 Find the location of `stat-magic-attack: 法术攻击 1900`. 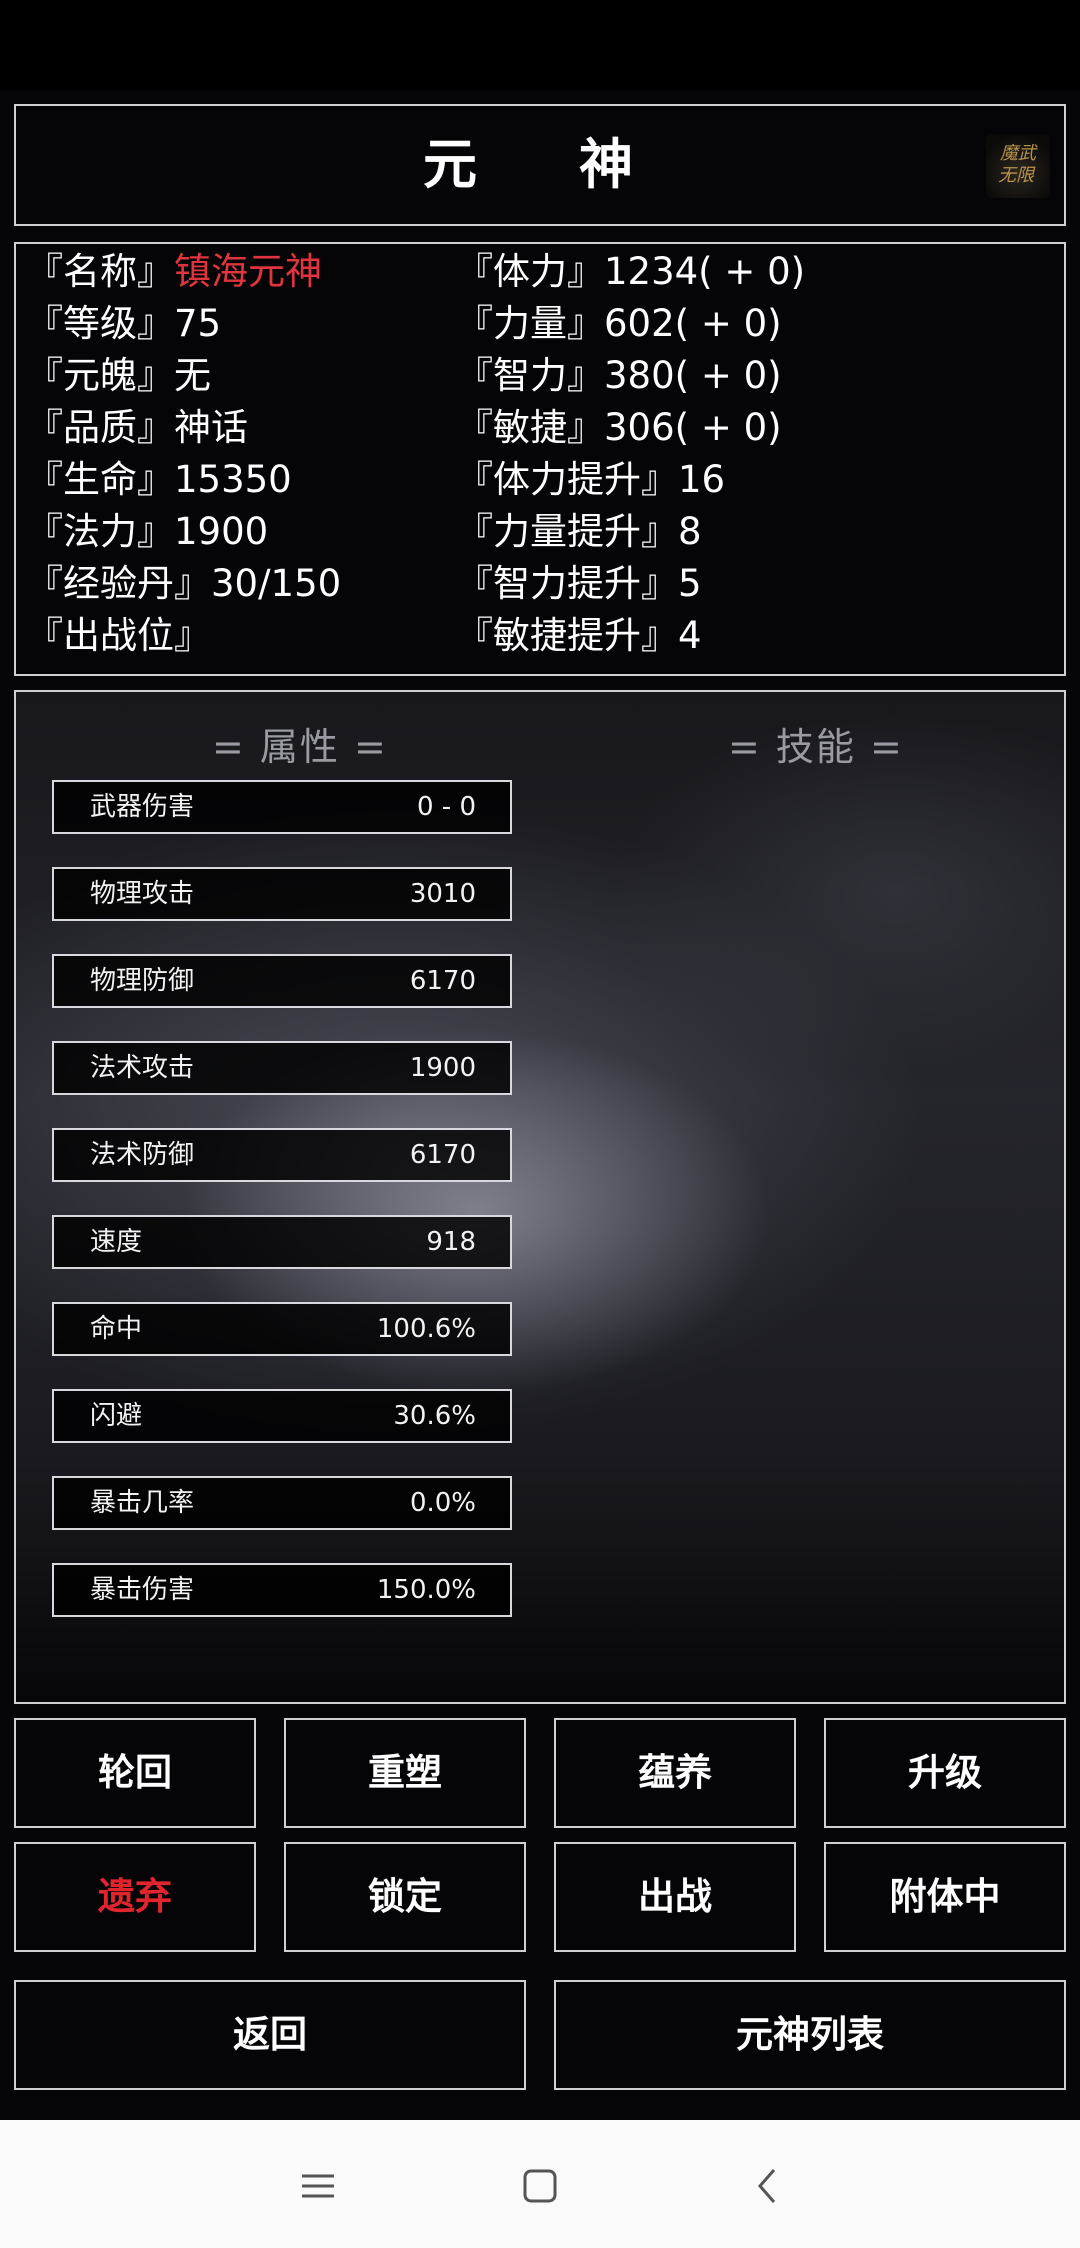

stat-magic-attack: 法术攻击 1900 is located at coordinates (282, 1068).